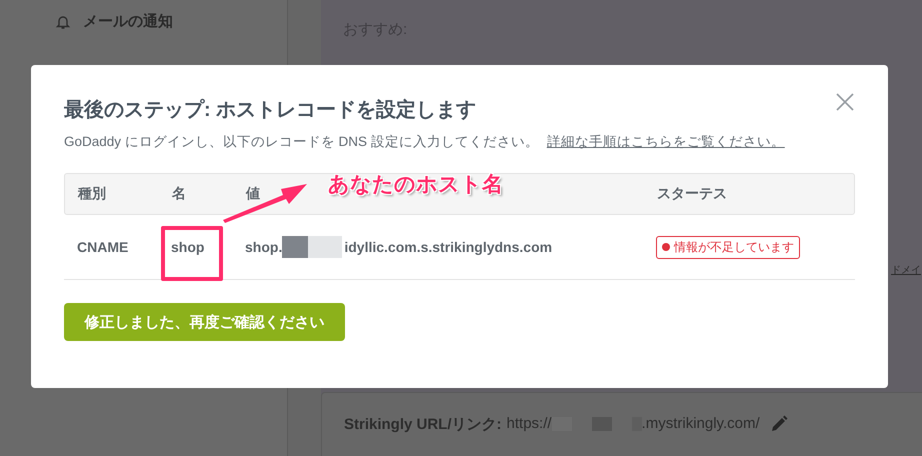 The height and width of the screenshot is (456, 922). I want to click on value-prefix: shop., so click(263, 247).